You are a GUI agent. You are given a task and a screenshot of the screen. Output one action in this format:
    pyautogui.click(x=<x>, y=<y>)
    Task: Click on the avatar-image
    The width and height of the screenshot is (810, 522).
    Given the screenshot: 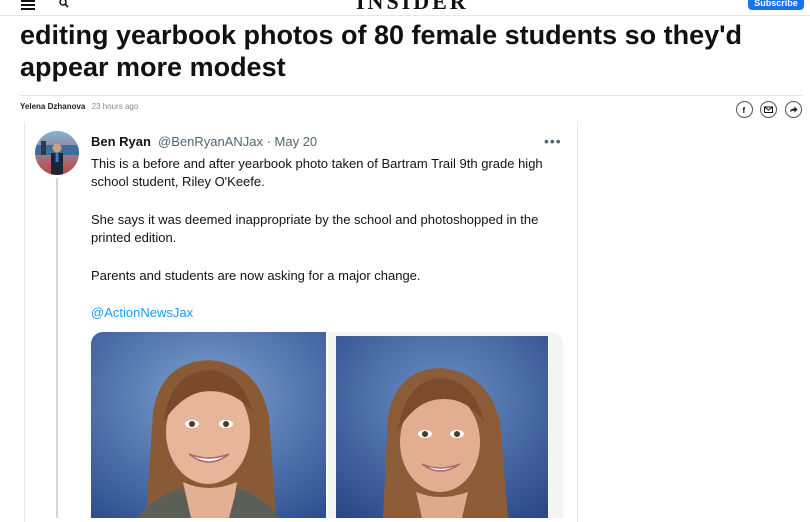 What is the action you would take?
    pyautogui.click(x=57, y=153)
    